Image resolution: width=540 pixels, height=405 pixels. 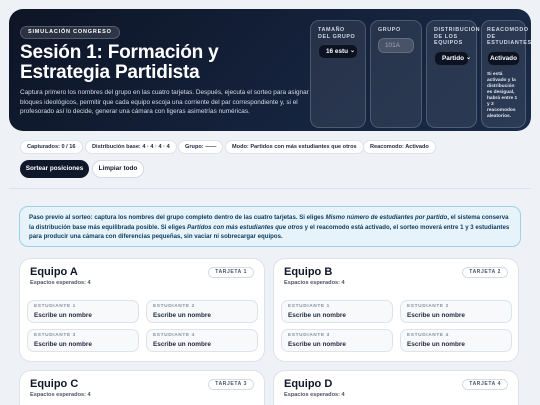 What do you see at coordinates (503, 58) in the screenshot?
I see `reshuffle-toggle: Activado` at bounding box center [503, 58].